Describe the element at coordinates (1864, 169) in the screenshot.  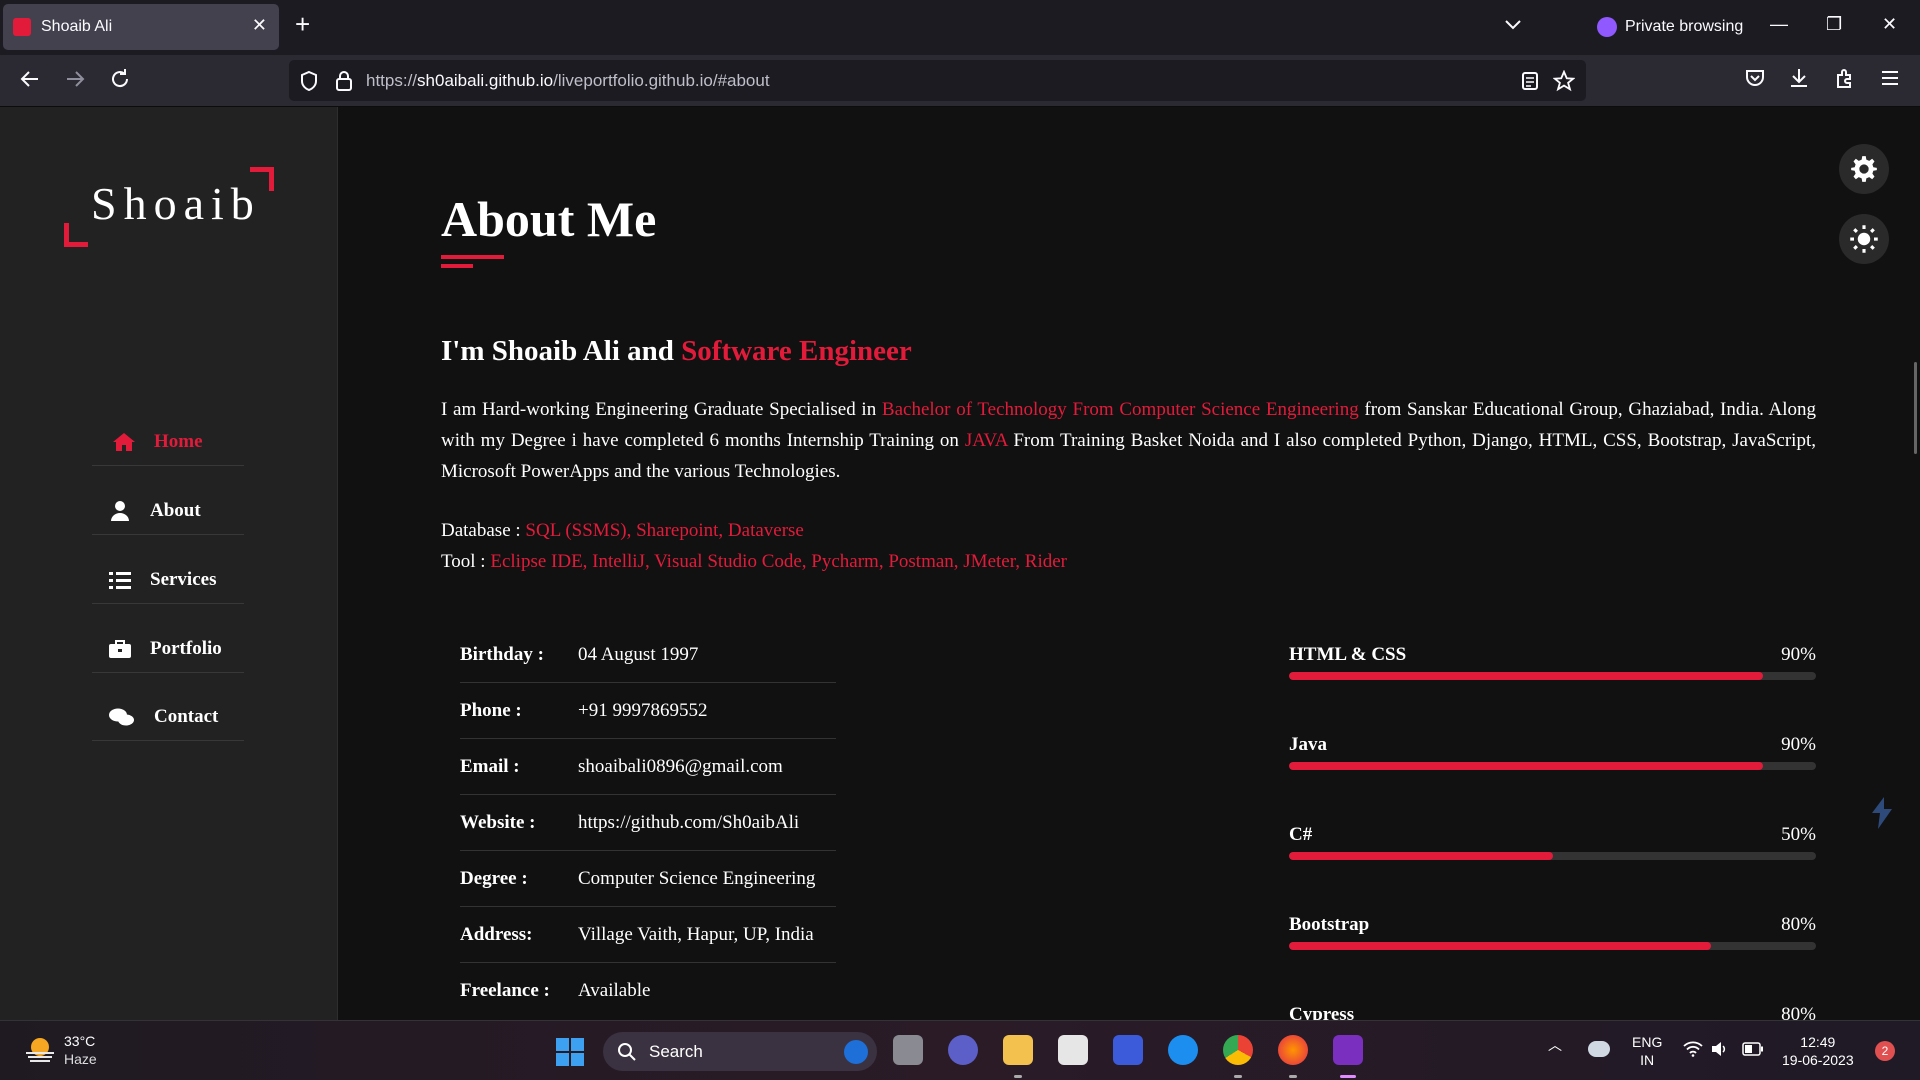
I see `style-switcher-button` at that location.